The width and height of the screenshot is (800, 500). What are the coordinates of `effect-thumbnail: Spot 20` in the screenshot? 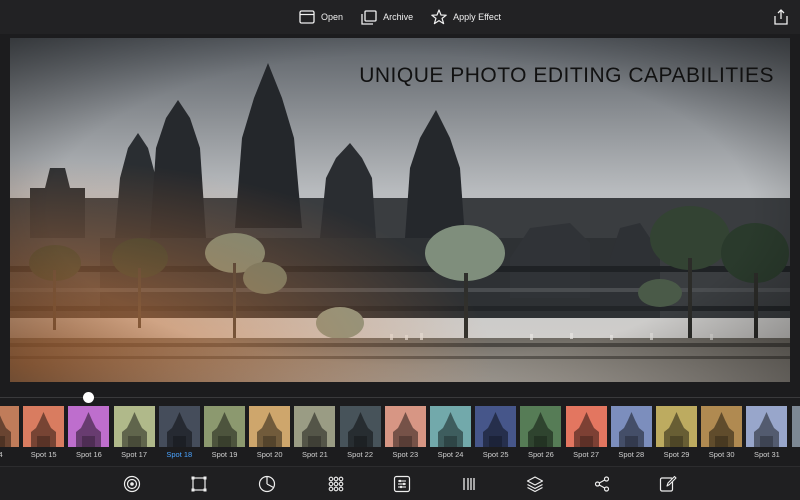 It's located at (270, 432).